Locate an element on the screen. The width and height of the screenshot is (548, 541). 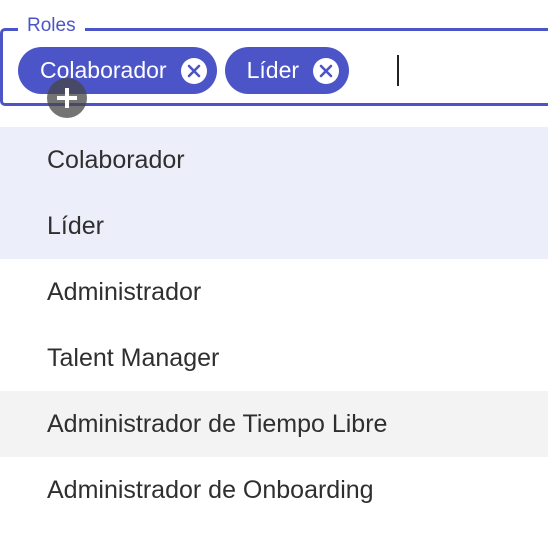
chip-colaborador: Colaborador is located at coordinates (117, 70).